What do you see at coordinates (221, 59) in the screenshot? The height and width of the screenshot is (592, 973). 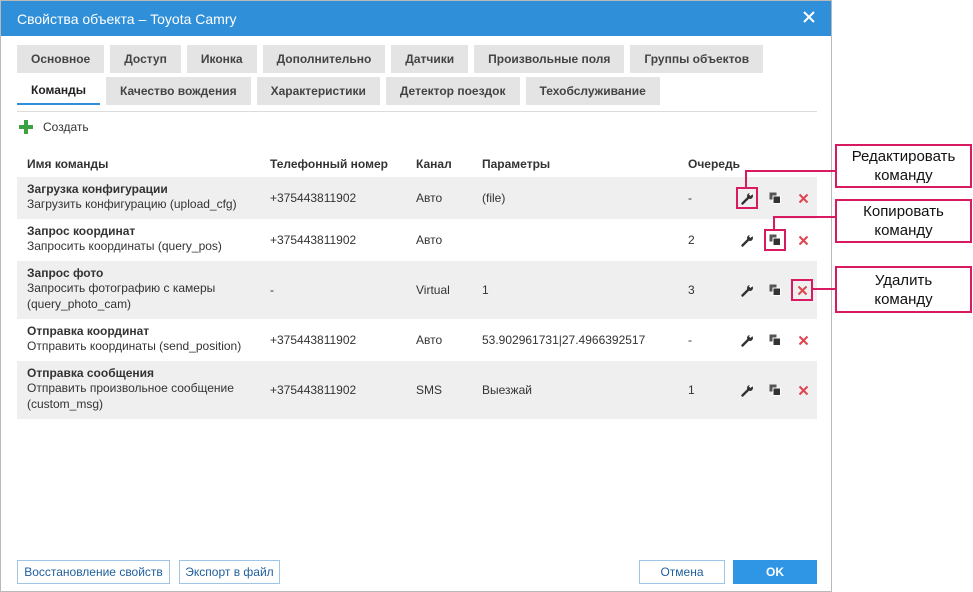 I see `tab-icon: Иконка` at bounding box center [221, 59].